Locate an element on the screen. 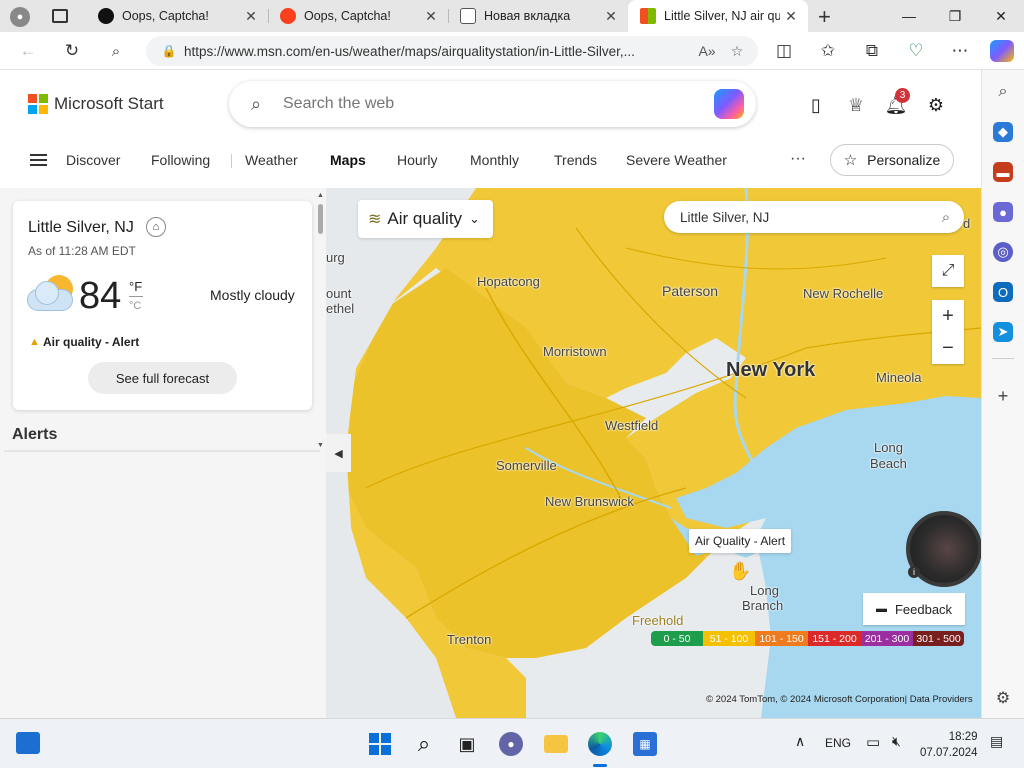  tab-actions-icon is located at coordinates (60, 16).